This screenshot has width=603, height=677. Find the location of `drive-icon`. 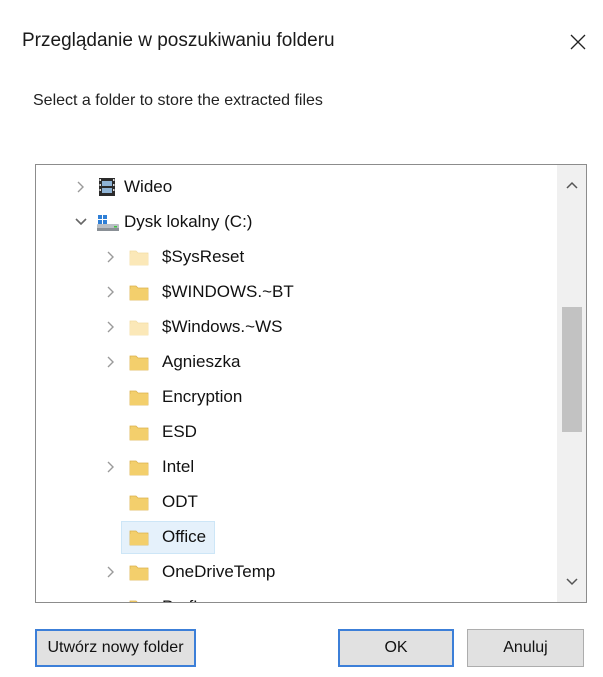

drive-icon is located at coordinates (107, 222).